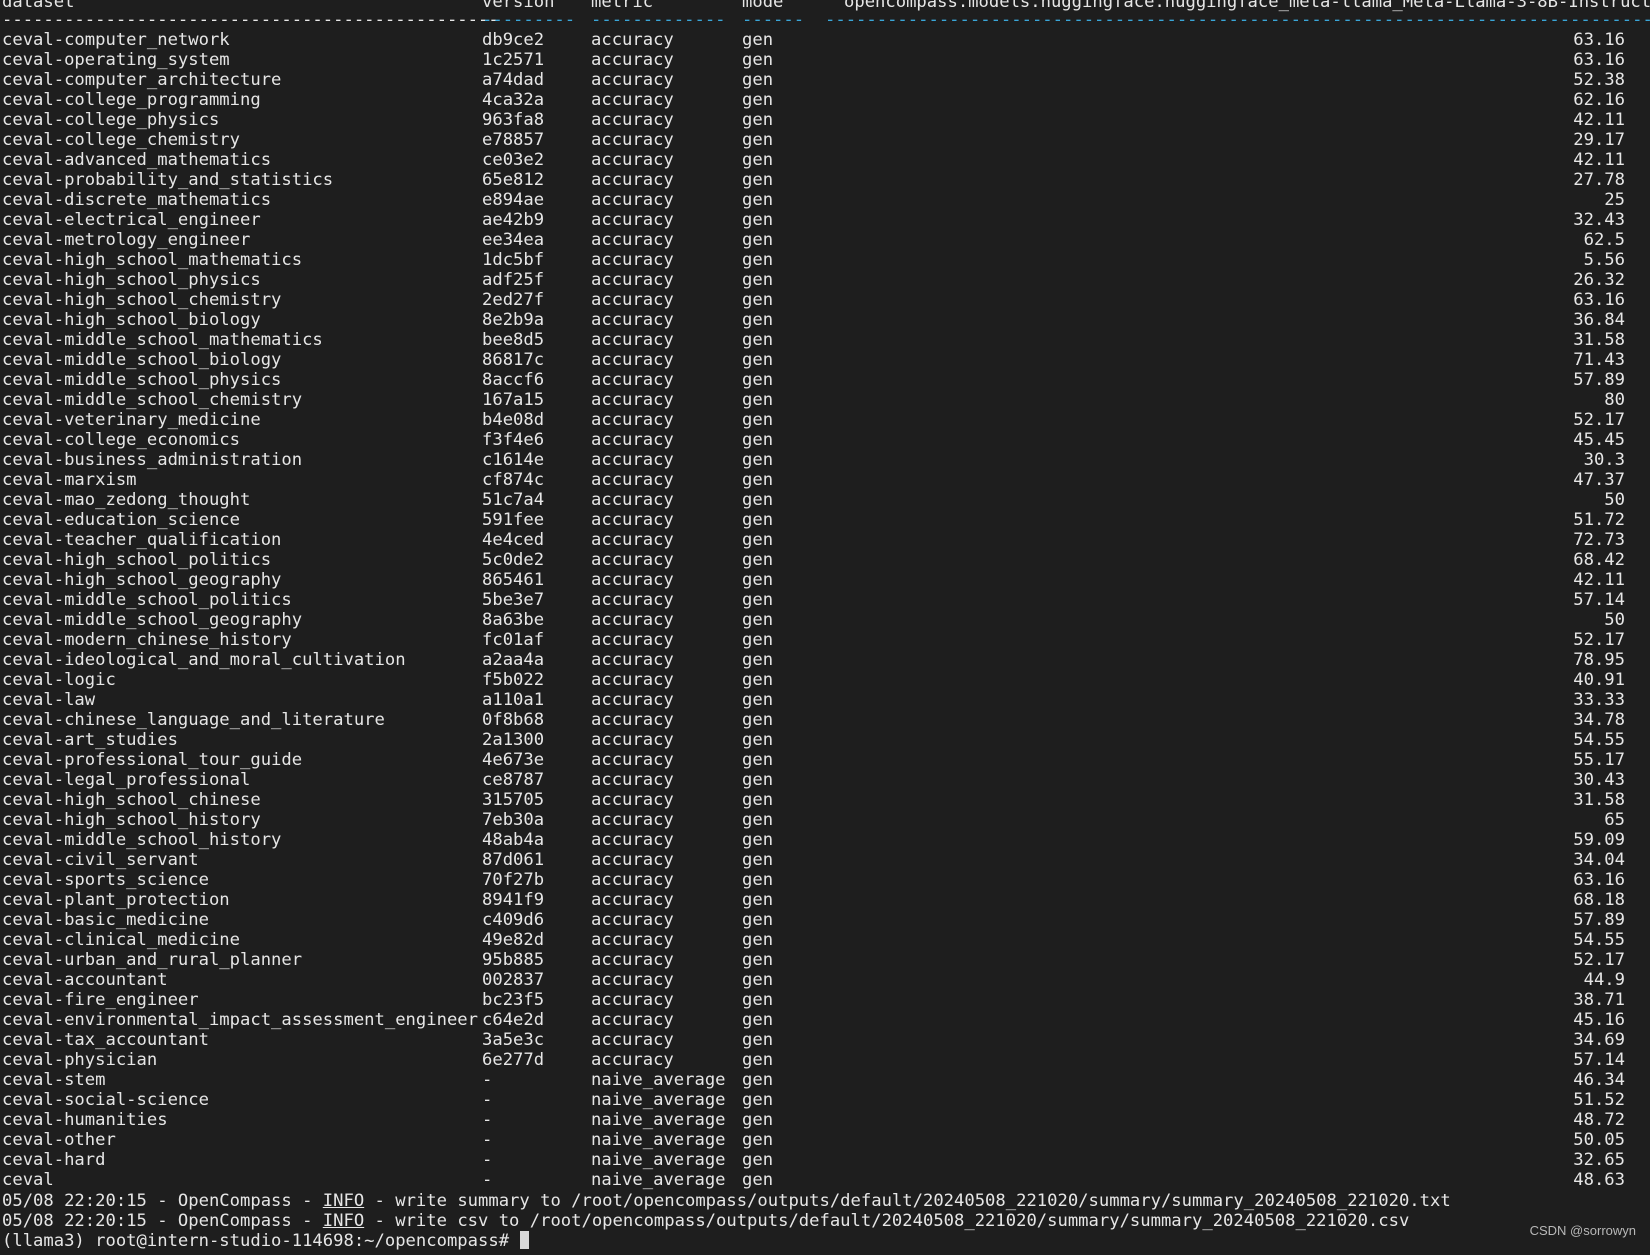 The image size is (1650, 1255). I want to click on cell-dataset: ceval-high_school_politics, so click(137, 560).